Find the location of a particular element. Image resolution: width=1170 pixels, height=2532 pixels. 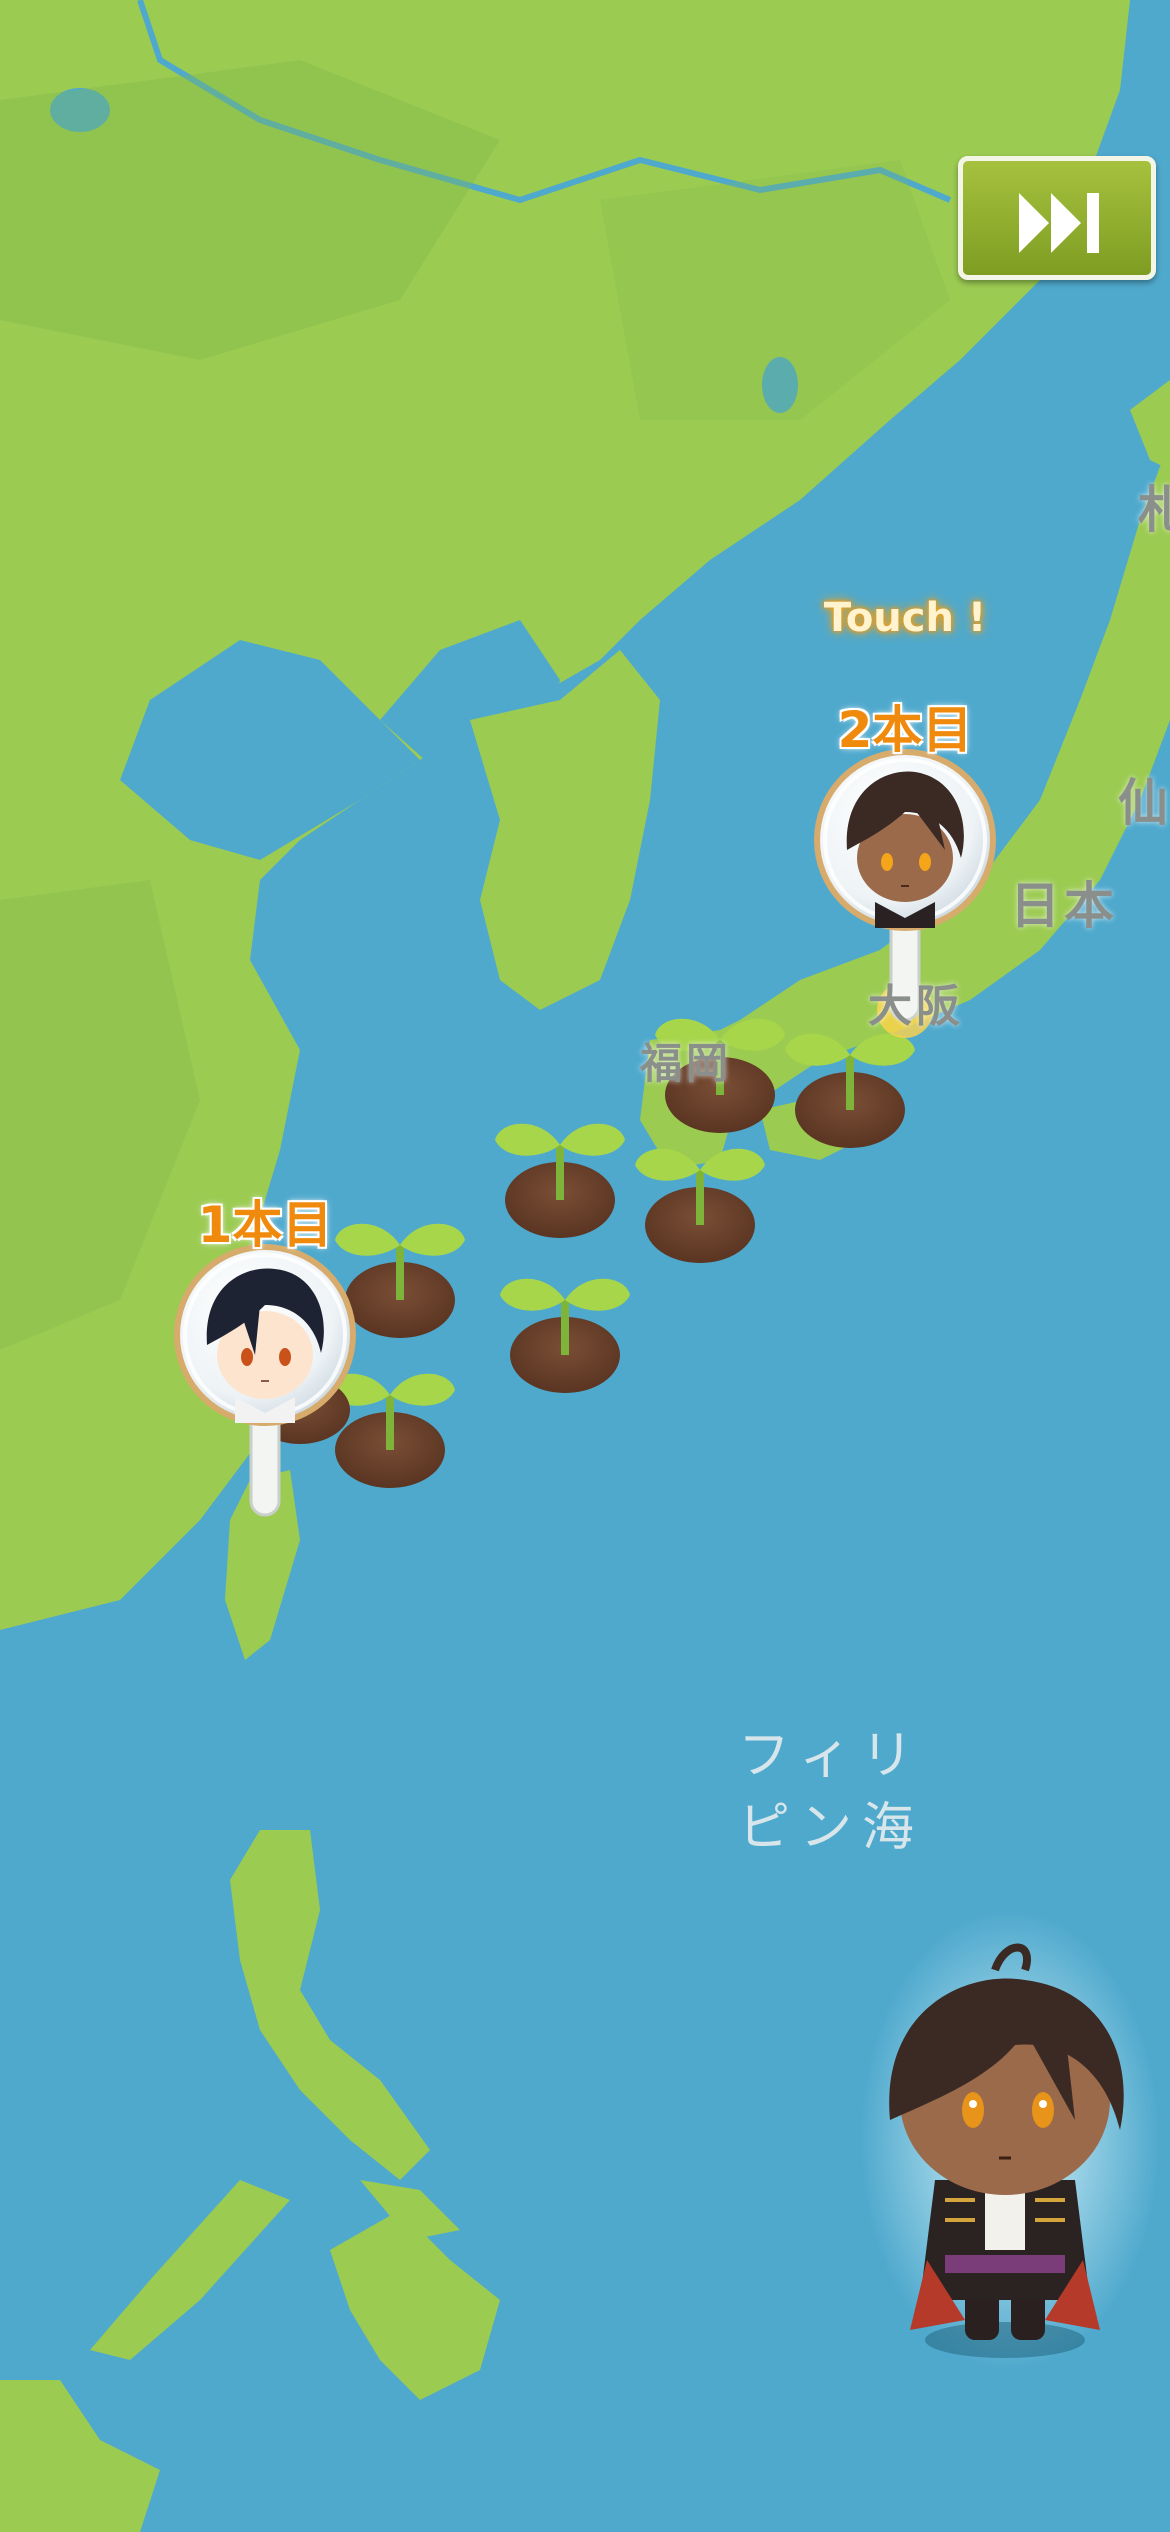

fast-forward-icon is located at coordinates (1059, 223).